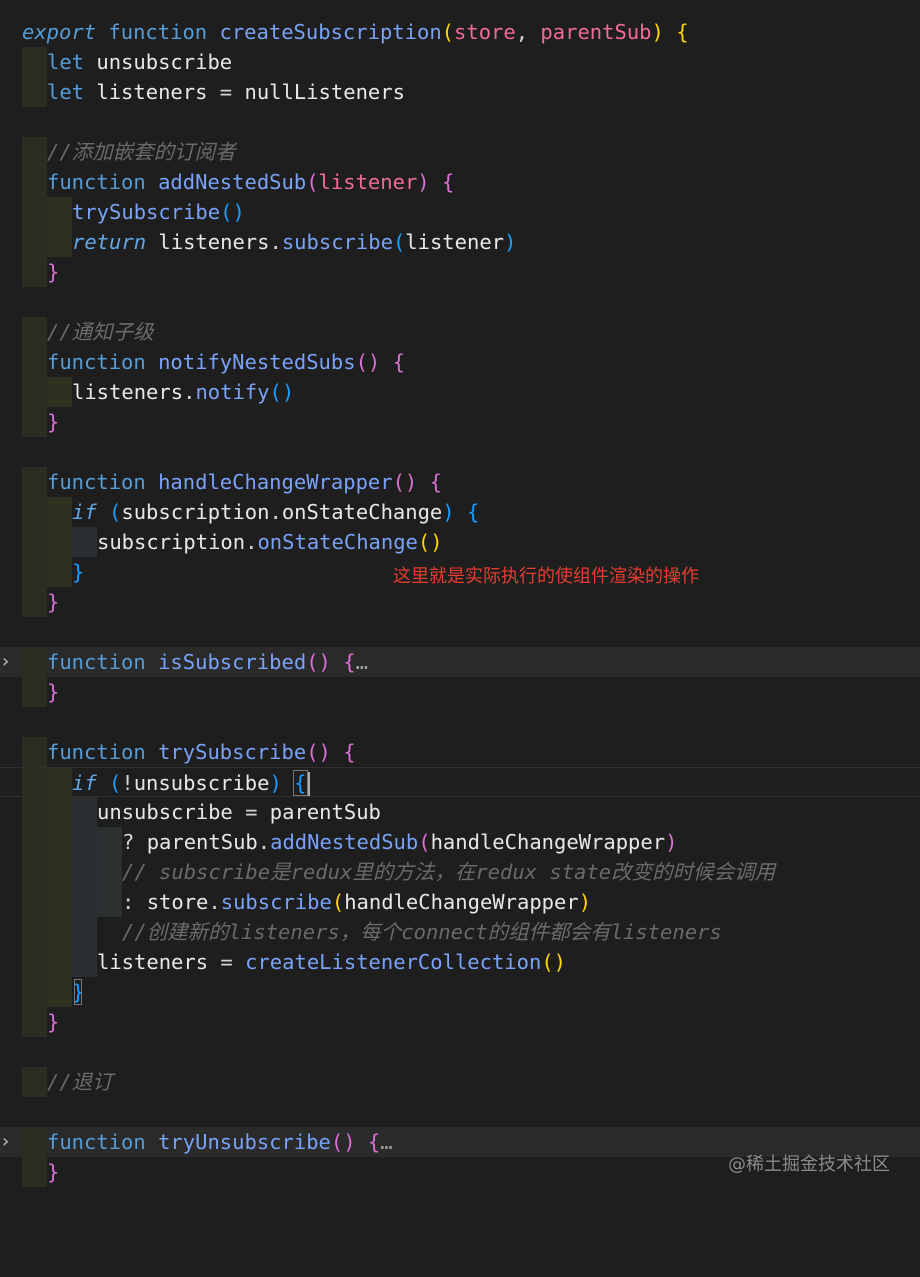 This screenshot has width=920, height=1277. What do you see at coordinates (300, 783) in the screenshot?
I see `brace-matched: {` at bounding box center [300, 783].